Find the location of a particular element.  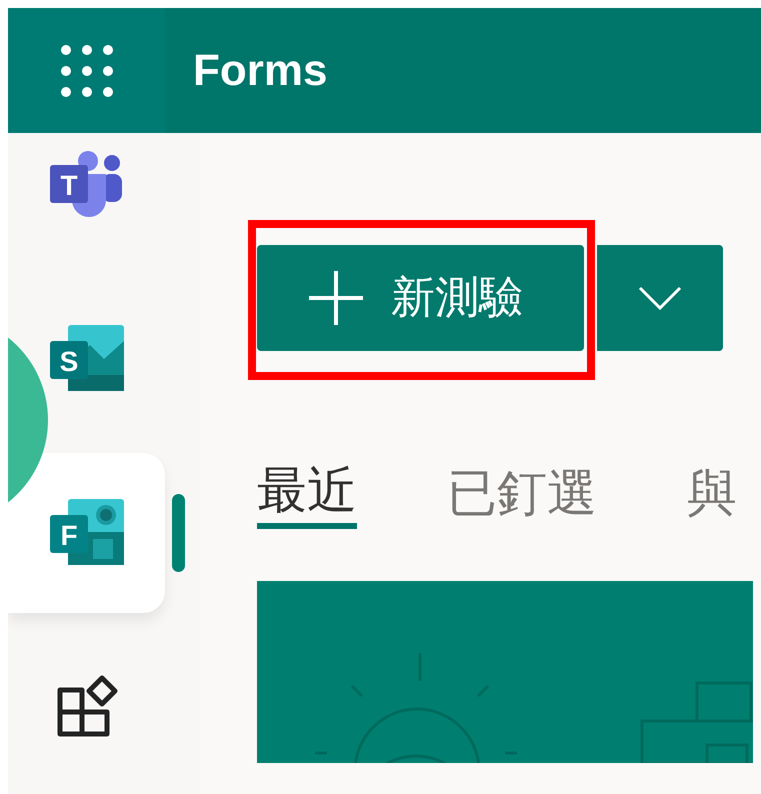

tab: 與 is located at coordinates (712, 493).